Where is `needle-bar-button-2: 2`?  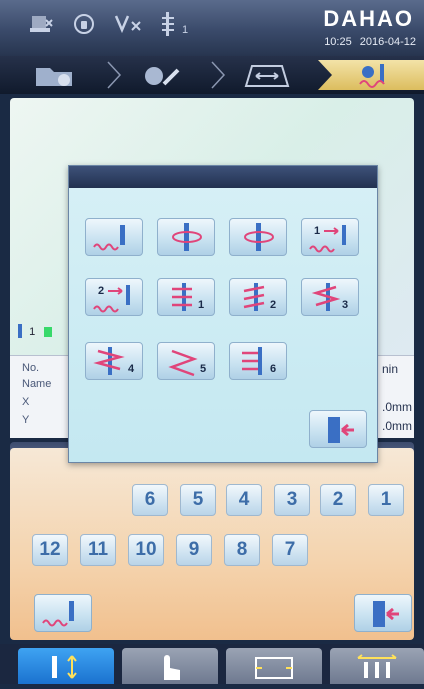 needle-bar-button-2: 2 is located at coordinates (258, 297).